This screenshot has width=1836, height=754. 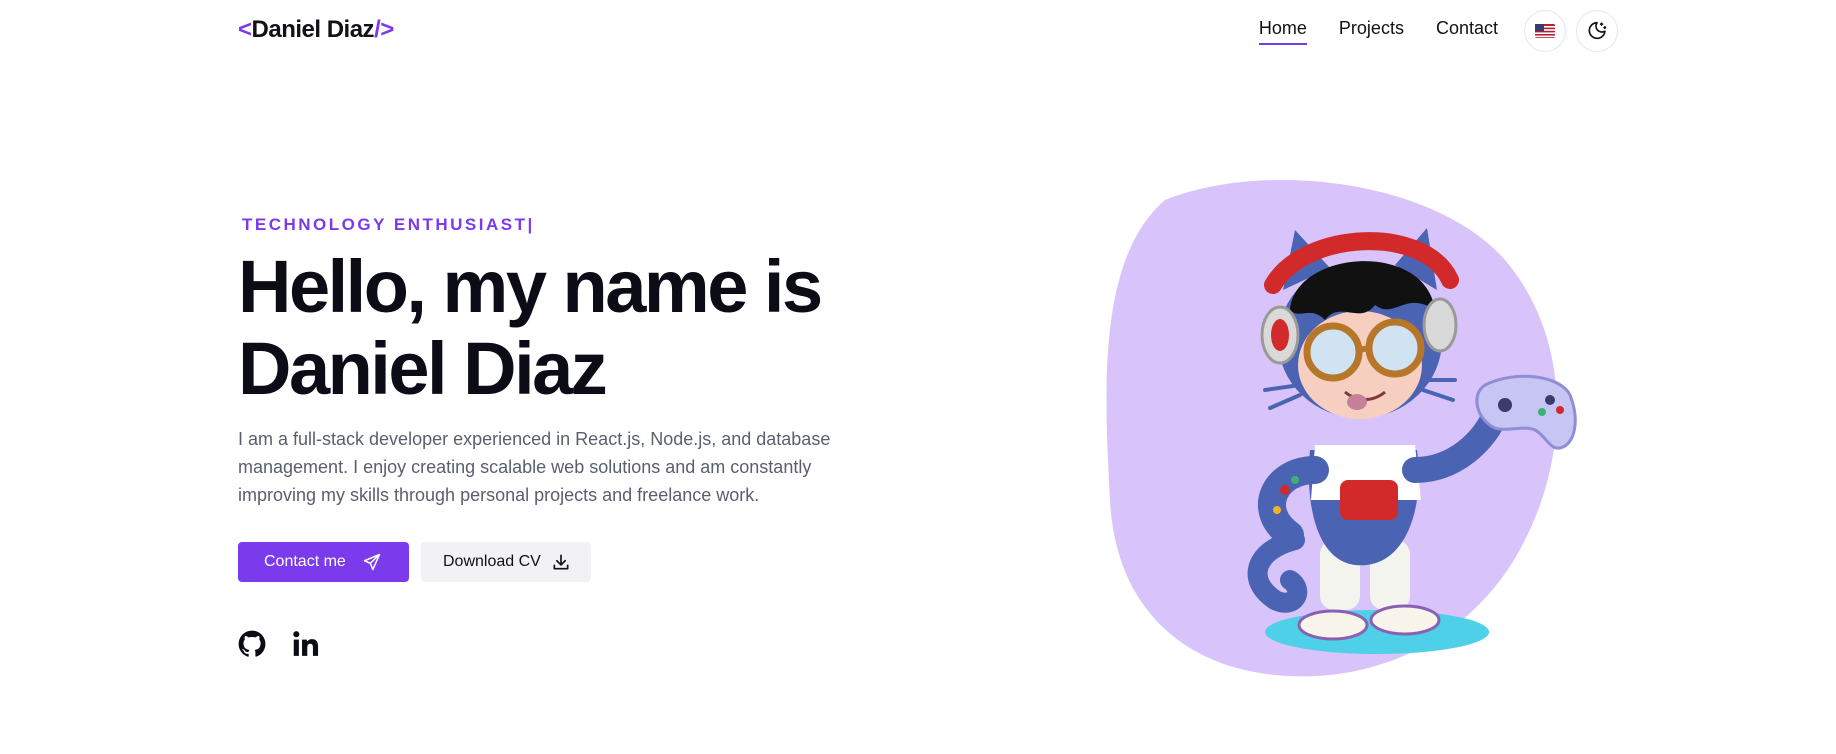 What do you see at coordinates (279, 644) in the screenshot?
I see `social-links` at bounding box center [279, 644].